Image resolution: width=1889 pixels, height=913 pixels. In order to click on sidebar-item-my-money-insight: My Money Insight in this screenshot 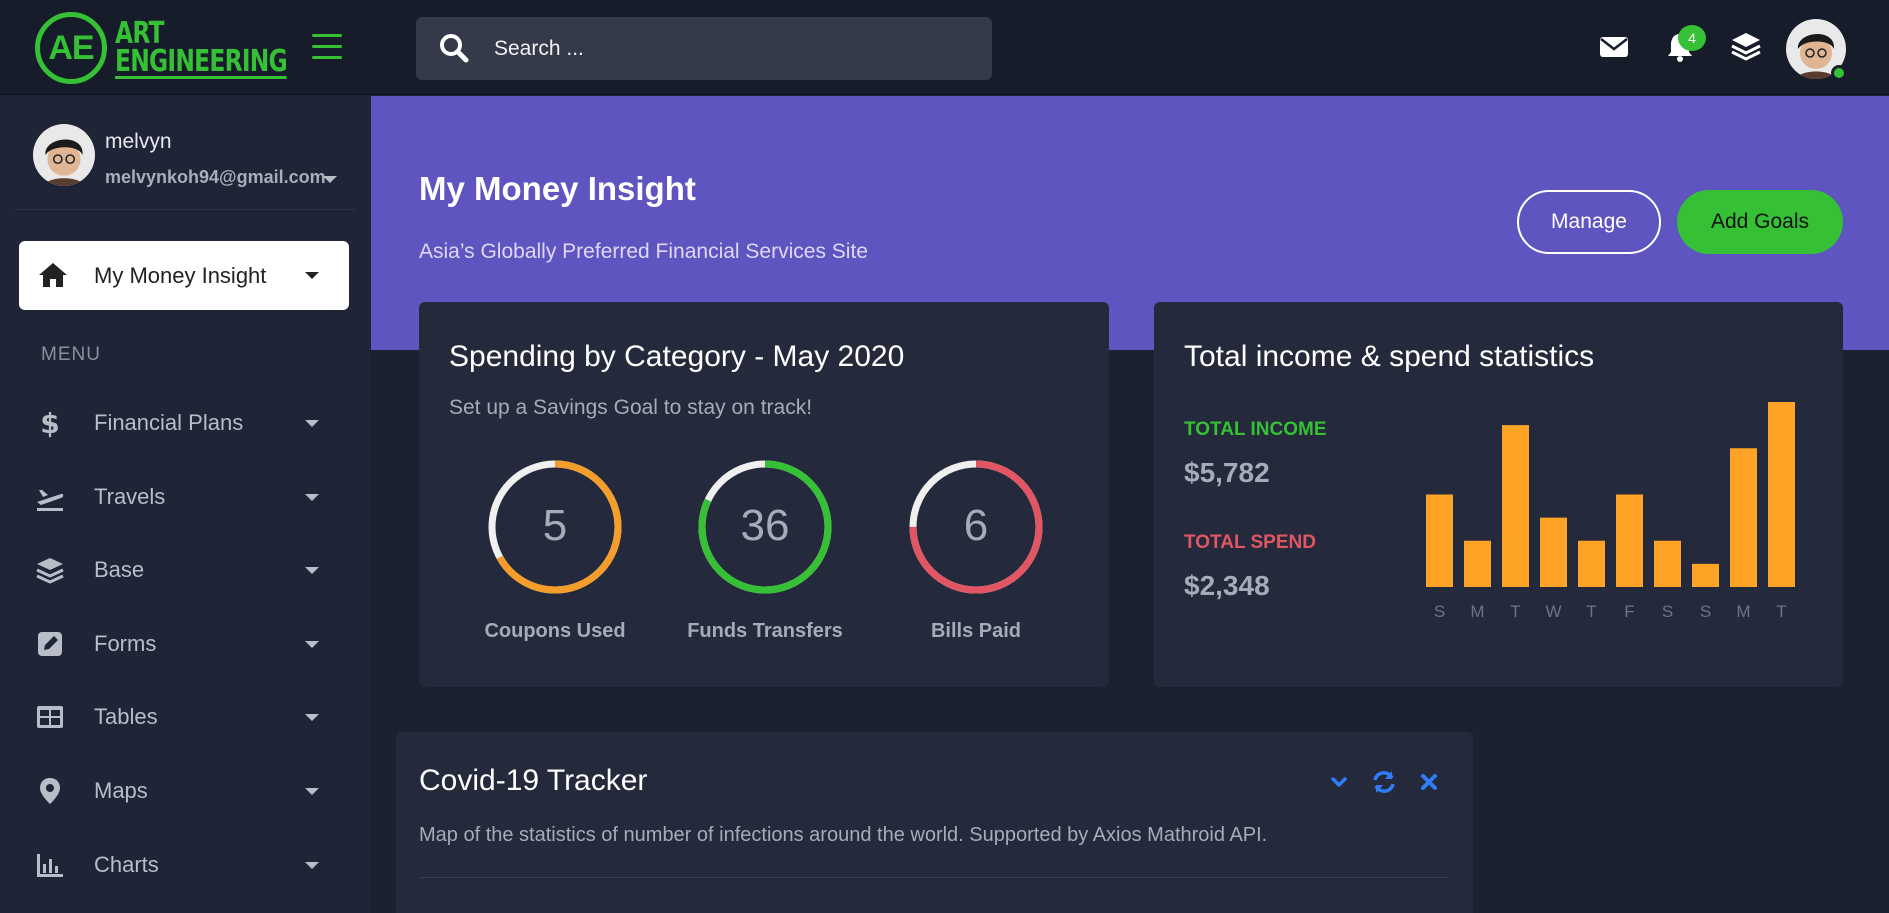, I will do `click(184, 275)`.